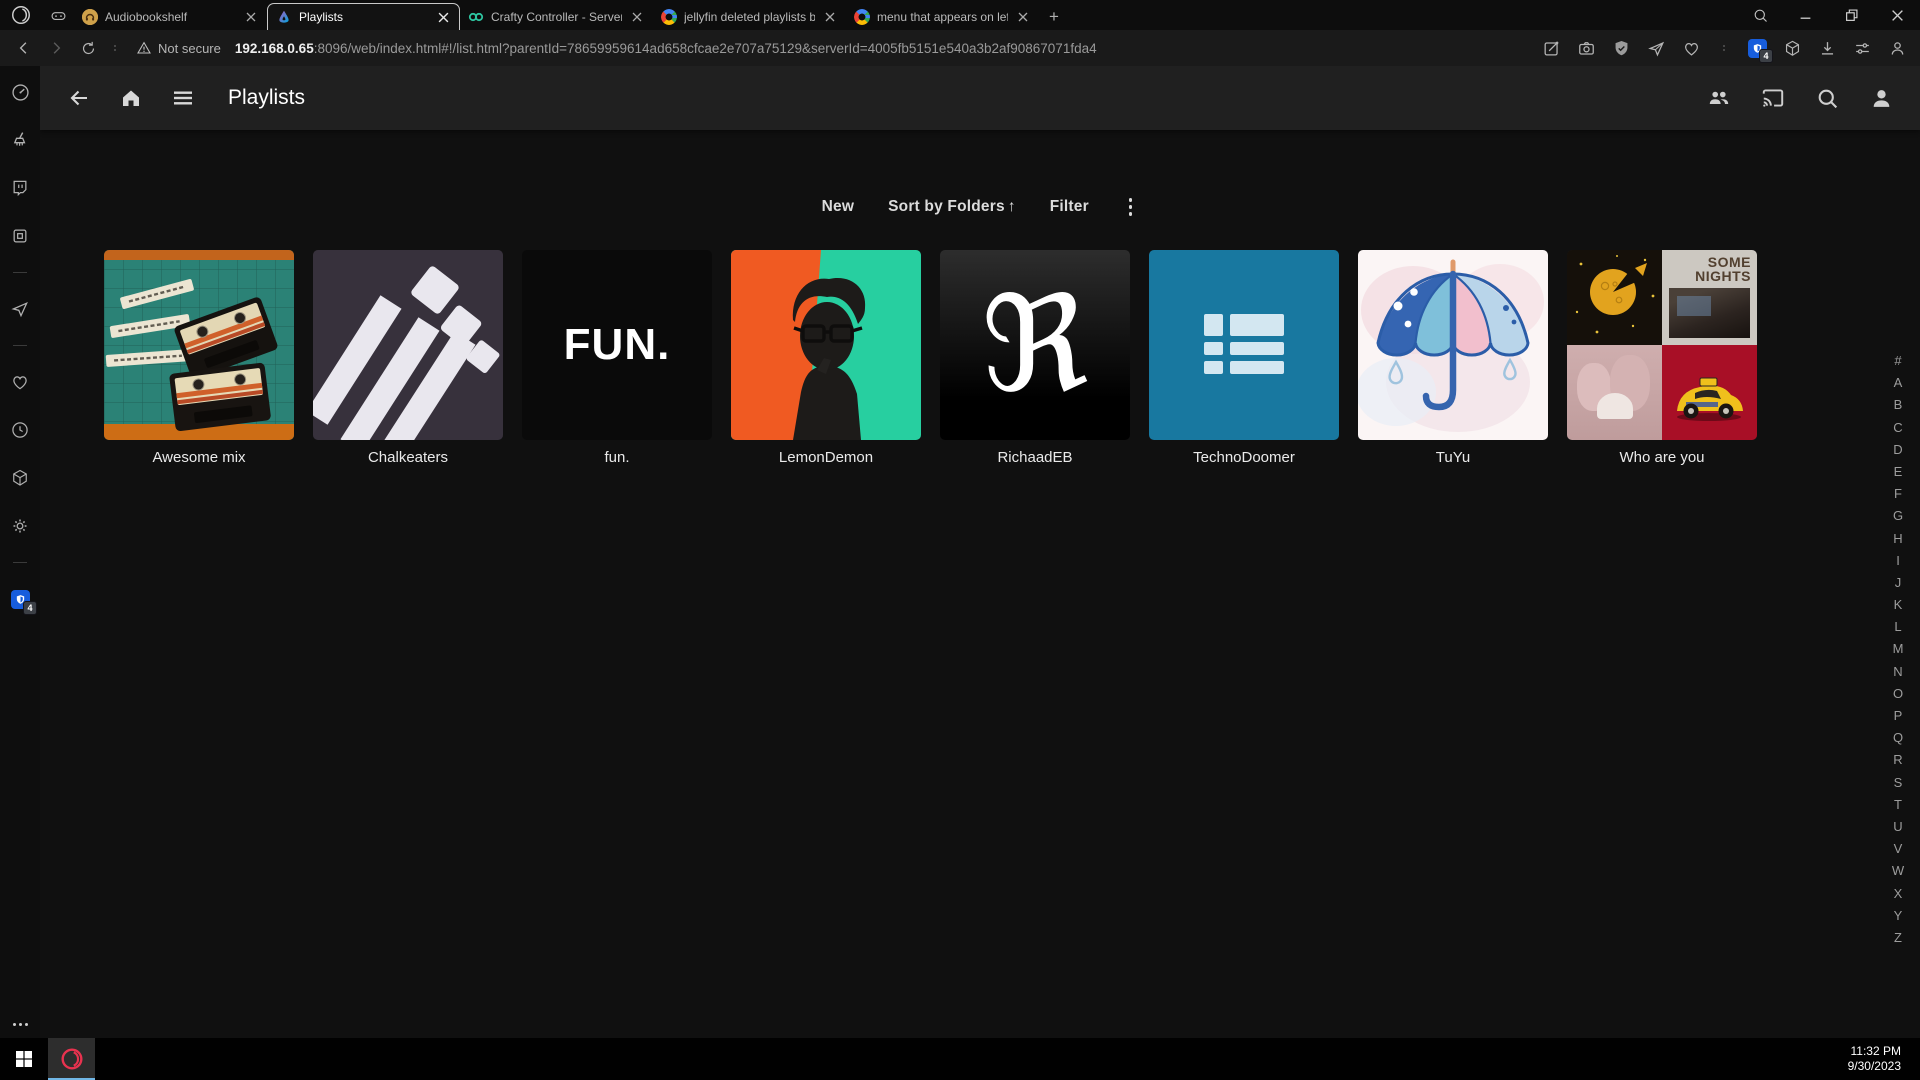  What do you see at coordinates (1898, 494) in the screenshot?
I see `alphabet-letter: F` at bounding box center [1898, 494].